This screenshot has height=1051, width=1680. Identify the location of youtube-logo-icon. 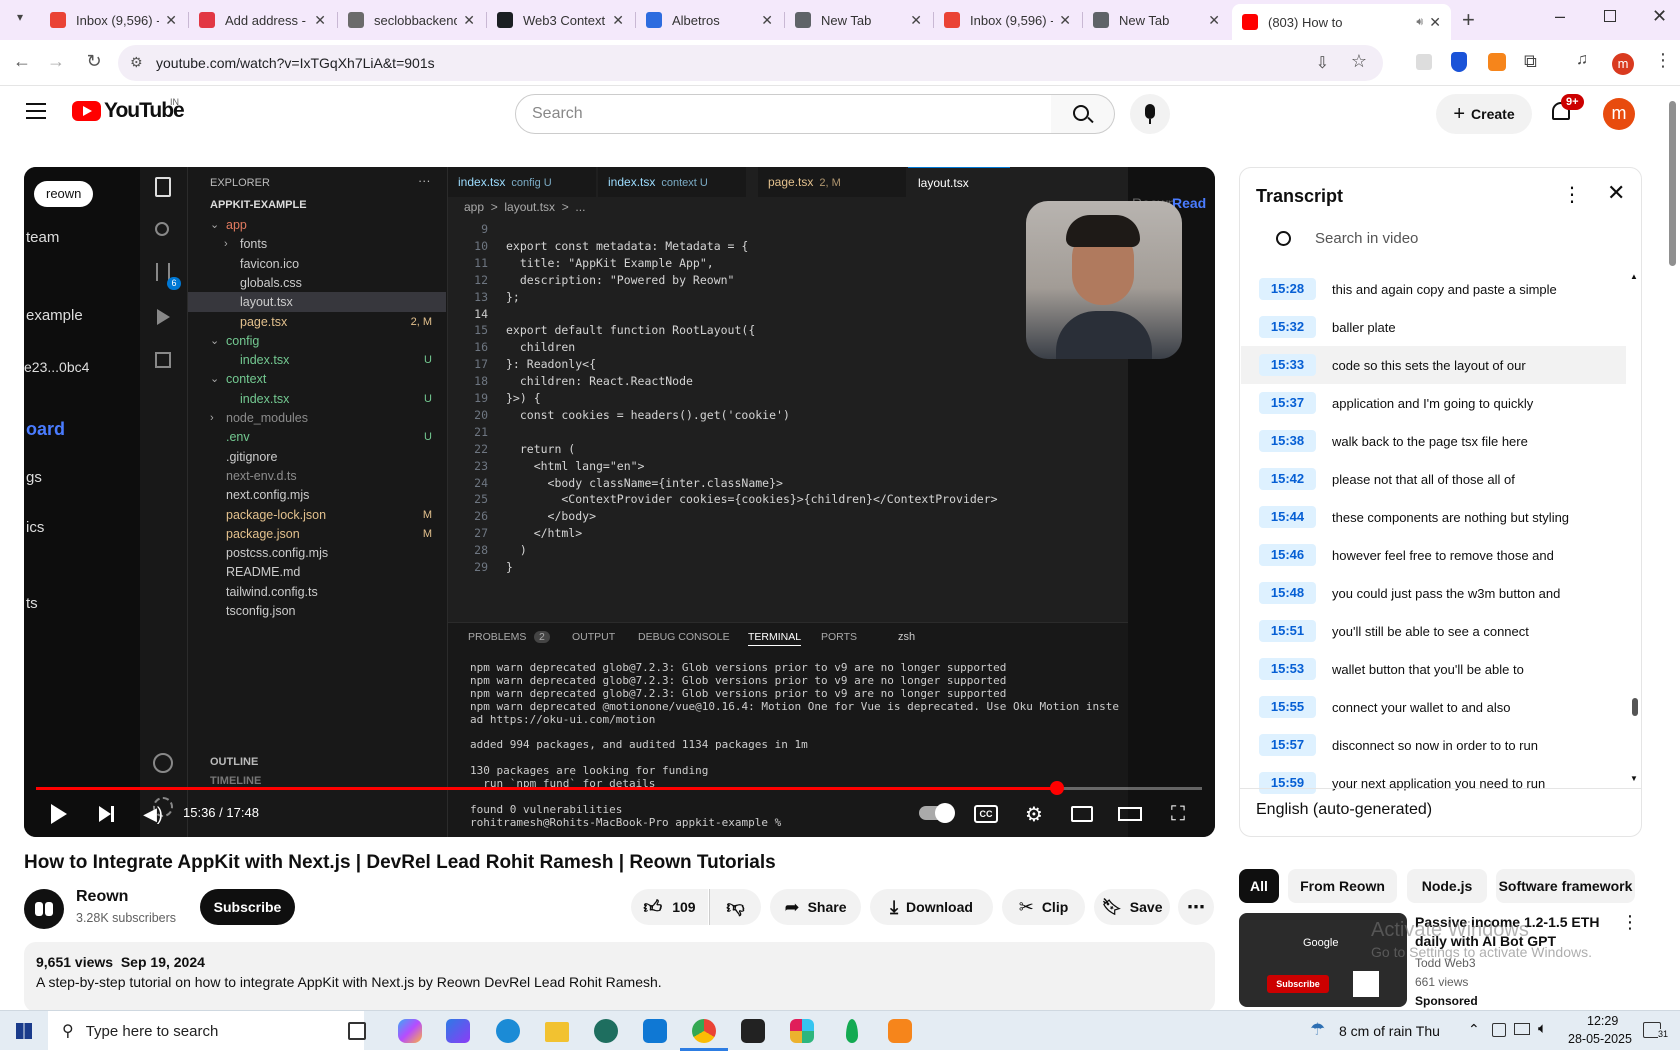
(86, 111).